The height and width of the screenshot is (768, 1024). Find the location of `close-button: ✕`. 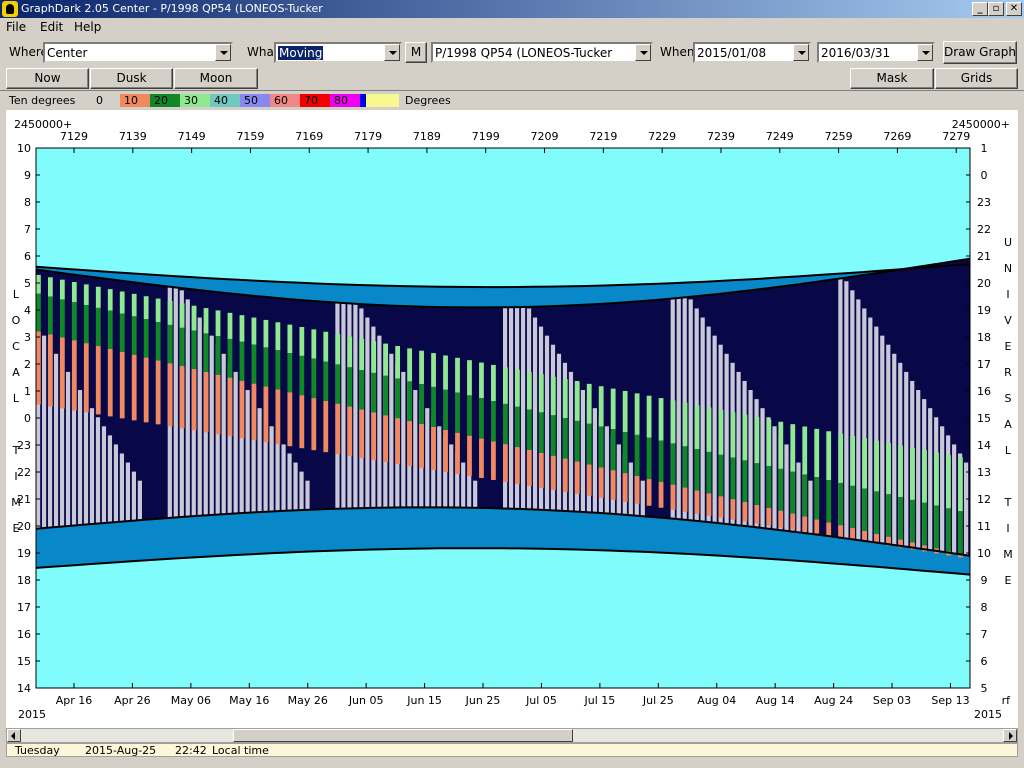

close-button: ✕ is located at coordinates (1014, 9).